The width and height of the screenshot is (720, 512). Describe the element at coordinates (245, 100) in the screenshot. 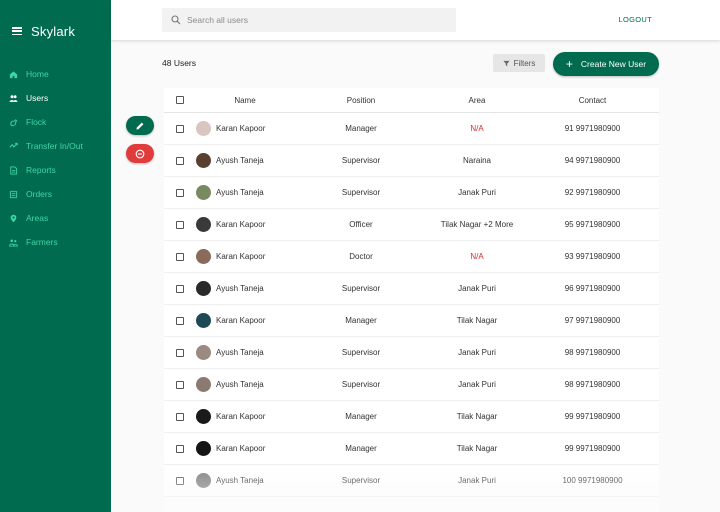

I see `column-header-name: Name` at that location.